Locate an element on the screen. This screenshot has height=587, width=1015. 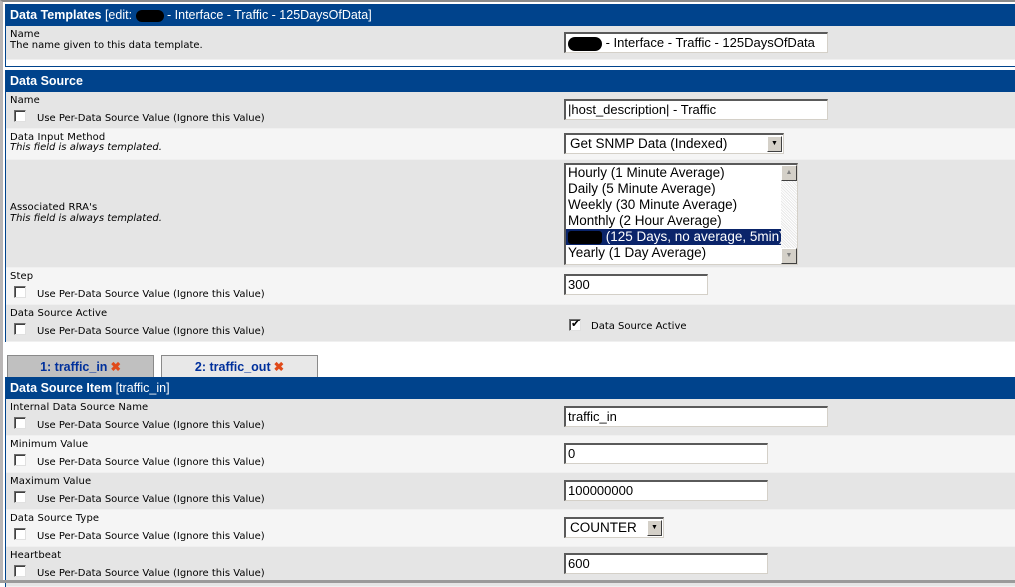
ds-active-label: Data Source Active is located at coordinates (59, 313).